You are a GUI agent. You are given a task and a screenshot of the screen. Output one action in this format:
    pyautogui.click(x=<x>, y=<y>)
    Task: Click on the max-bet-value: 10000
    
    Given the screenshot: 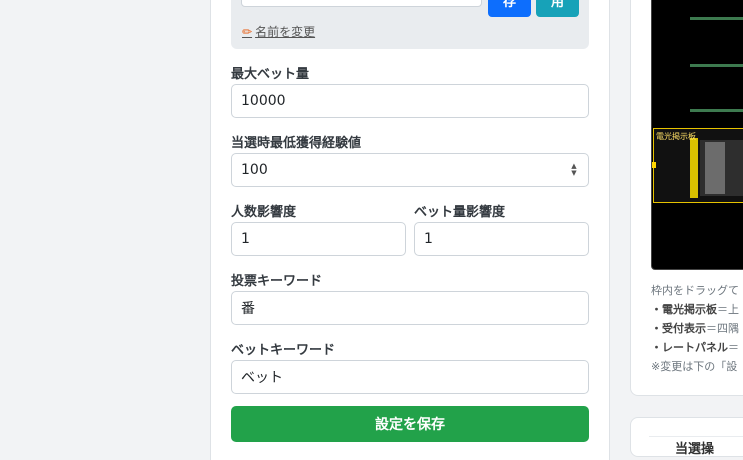 What is the action you would take?
    pyautogui.click(x=263, y=101)
    